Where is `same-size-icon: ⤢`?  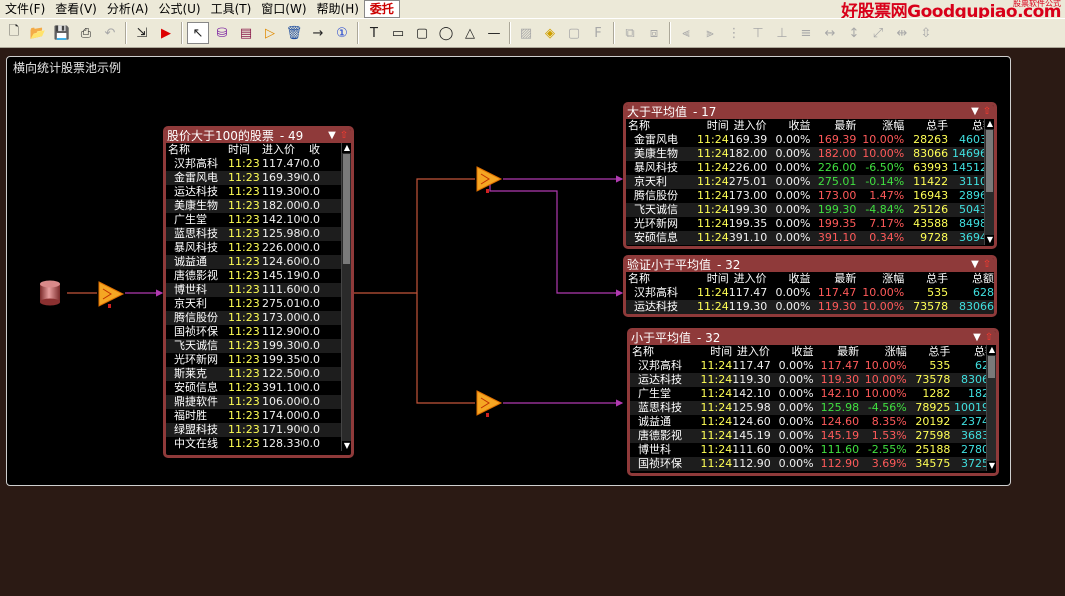
same-size-icon: ⤢ is located at coordinates (878, 33).